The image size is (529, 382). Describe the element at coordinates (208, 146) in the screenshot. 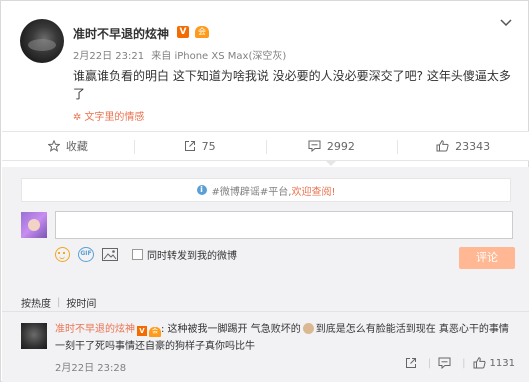

I see `repost-count: 75` at that location.